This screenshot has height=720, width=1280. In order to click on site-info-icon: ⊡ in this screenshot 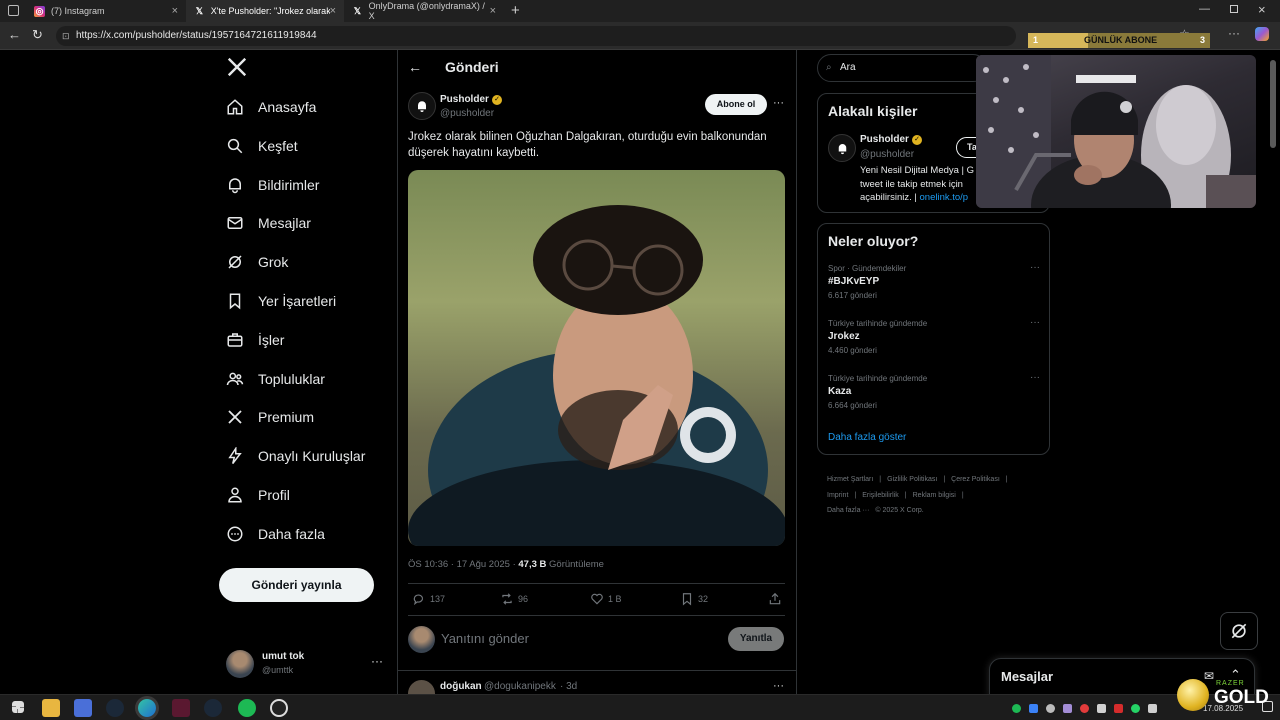, I will do `click(66, 36)`.